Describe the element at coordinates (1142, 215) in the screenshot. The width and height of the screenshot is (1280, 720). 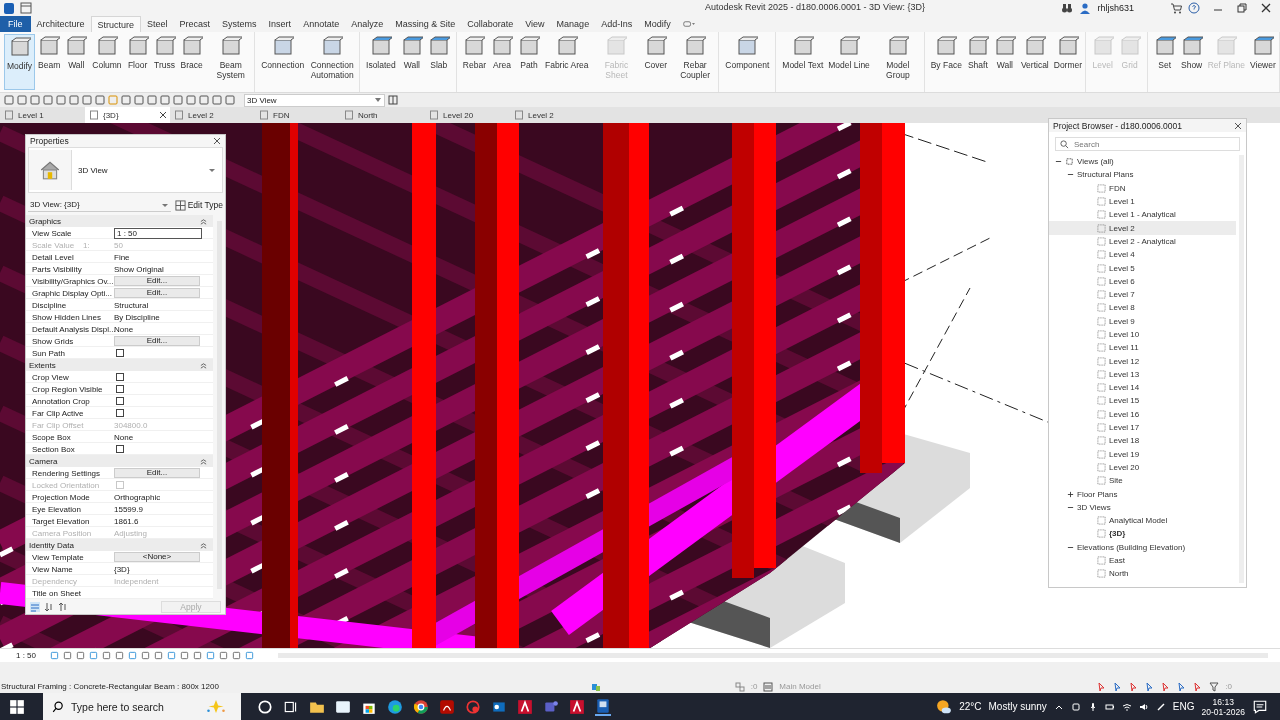
I see `browser-item: Level 1 - Analytical` at that location.